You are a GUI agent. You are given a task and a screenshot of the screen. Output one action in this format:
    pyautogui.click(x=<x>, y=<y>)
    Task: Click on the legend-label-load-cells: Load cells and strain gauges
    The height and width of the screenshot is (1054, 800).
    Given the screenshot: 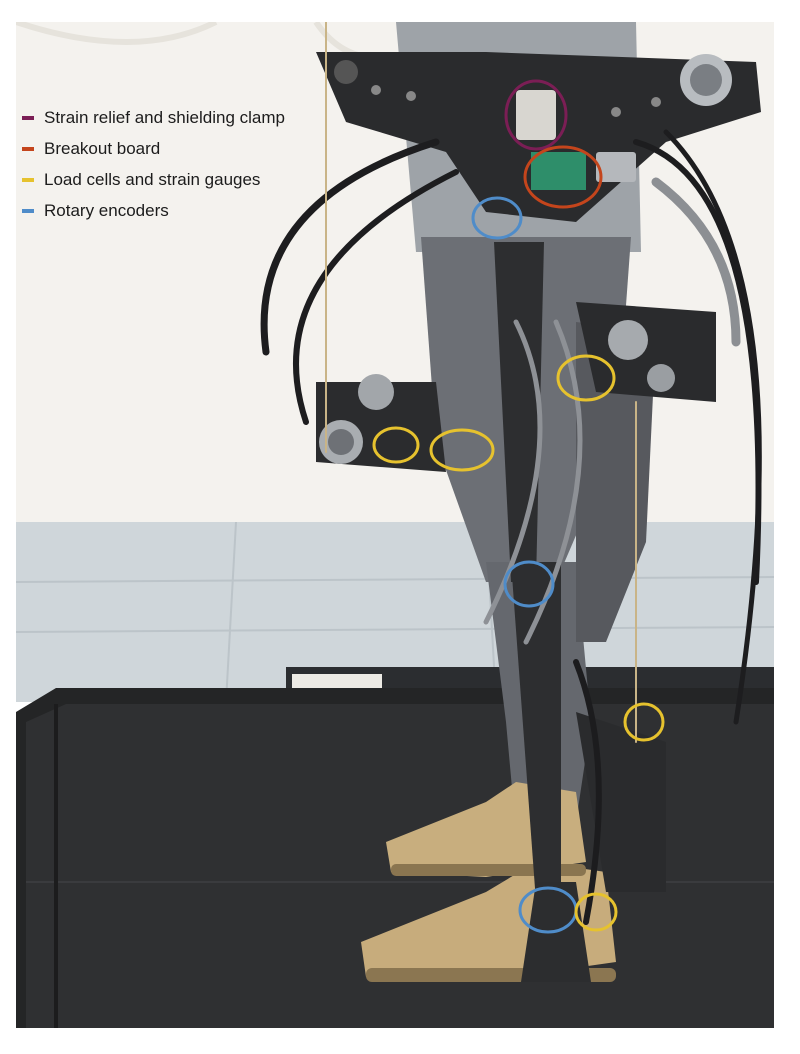 What is the action you would take?
    pyautogui.click(x=152, y=179)
    